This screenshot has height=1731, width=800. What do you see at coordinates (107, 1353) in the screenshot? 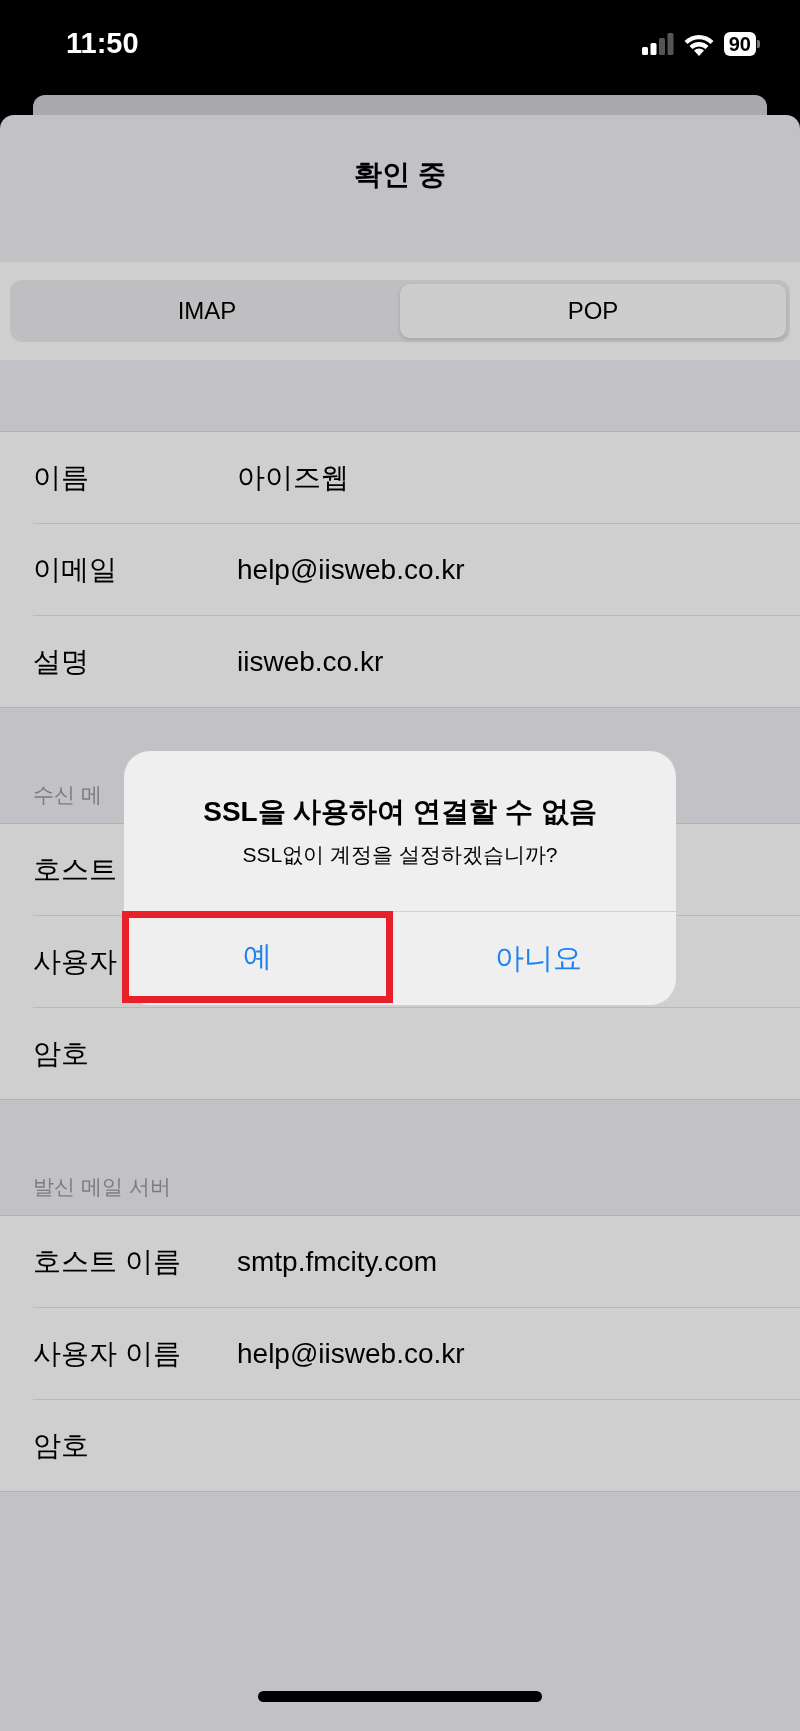
I see `field-label: 사용자 이름` at bounding box center [107, 1353].